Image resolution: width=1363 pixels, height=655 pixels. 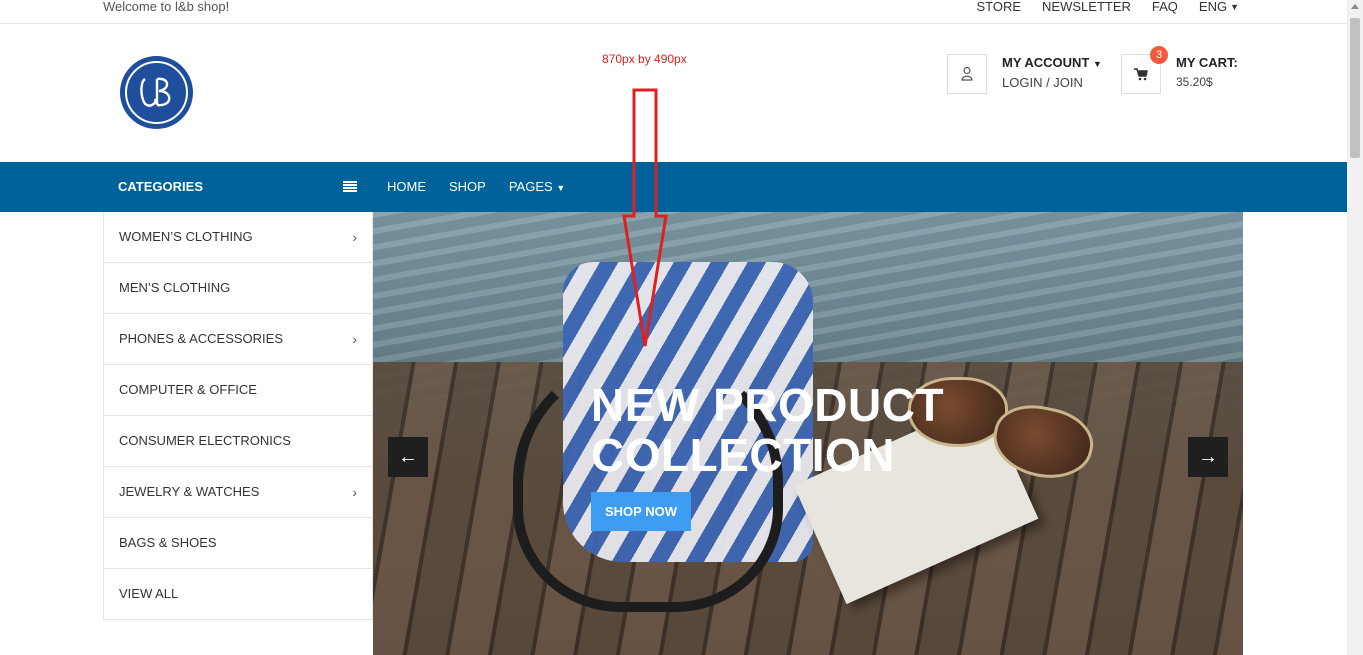 What do you see at coordinates (160, 186) in the screenshot?
I see `categories-heading: CATEGORIES` at bounding box center [160, 186].